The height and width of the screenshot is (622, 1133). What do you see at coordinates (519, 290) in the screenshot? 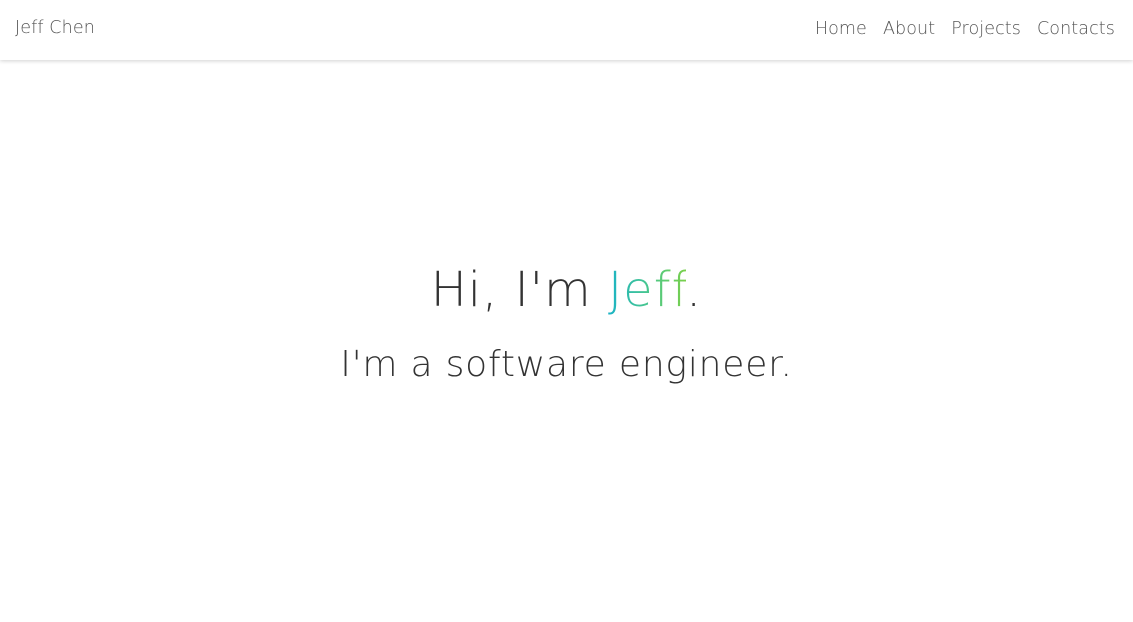
I see `hero-greeting-prefix: Hi, I'm` at bounding box center [519, 290].